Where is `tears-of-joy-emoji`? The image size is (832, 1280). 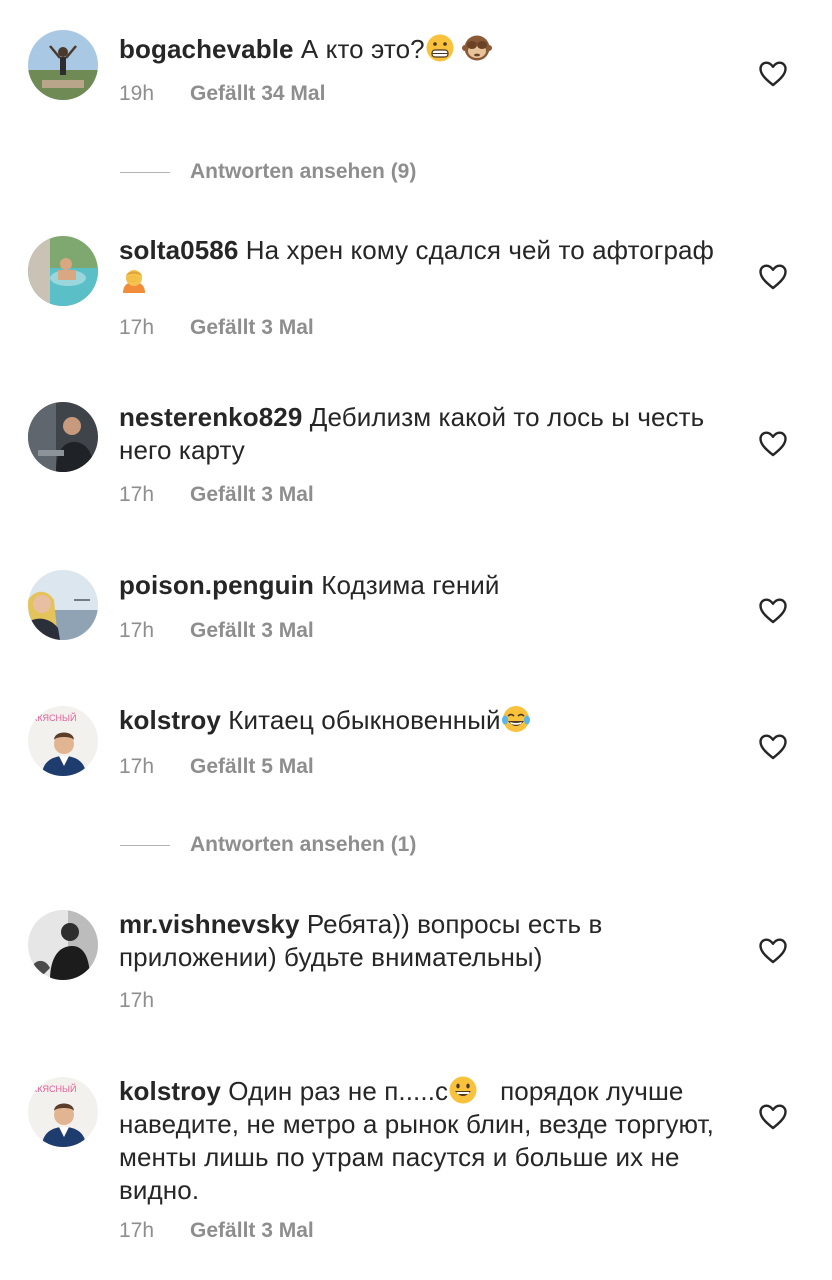 tears-of-joy-emoji is located at coordinates (516, 719).